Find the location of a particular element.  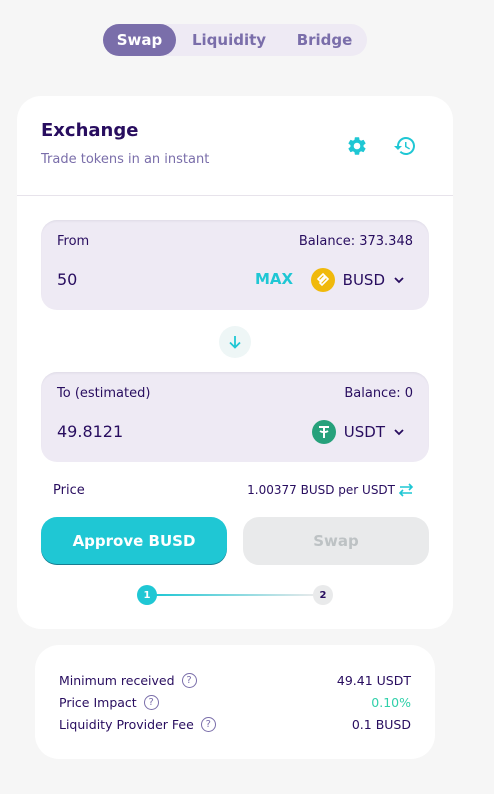

from-token-symbol: BUSD is located at coordinates (363, 280).